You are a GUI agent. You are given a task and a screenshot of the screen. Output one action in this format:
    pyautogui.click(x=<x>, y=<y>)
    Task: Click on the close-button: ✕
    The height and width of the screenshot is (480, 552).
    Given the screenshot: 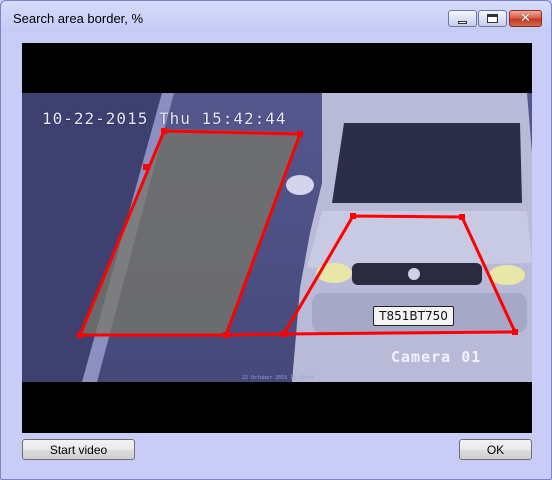 What is the action you would take?
    pyautogui.click(x=525, y=18)
    